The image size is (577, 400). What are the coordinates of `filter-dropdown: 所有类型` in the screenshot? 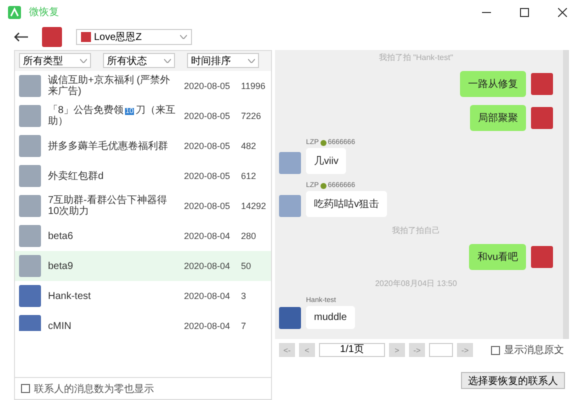 It's located at (55, 60).